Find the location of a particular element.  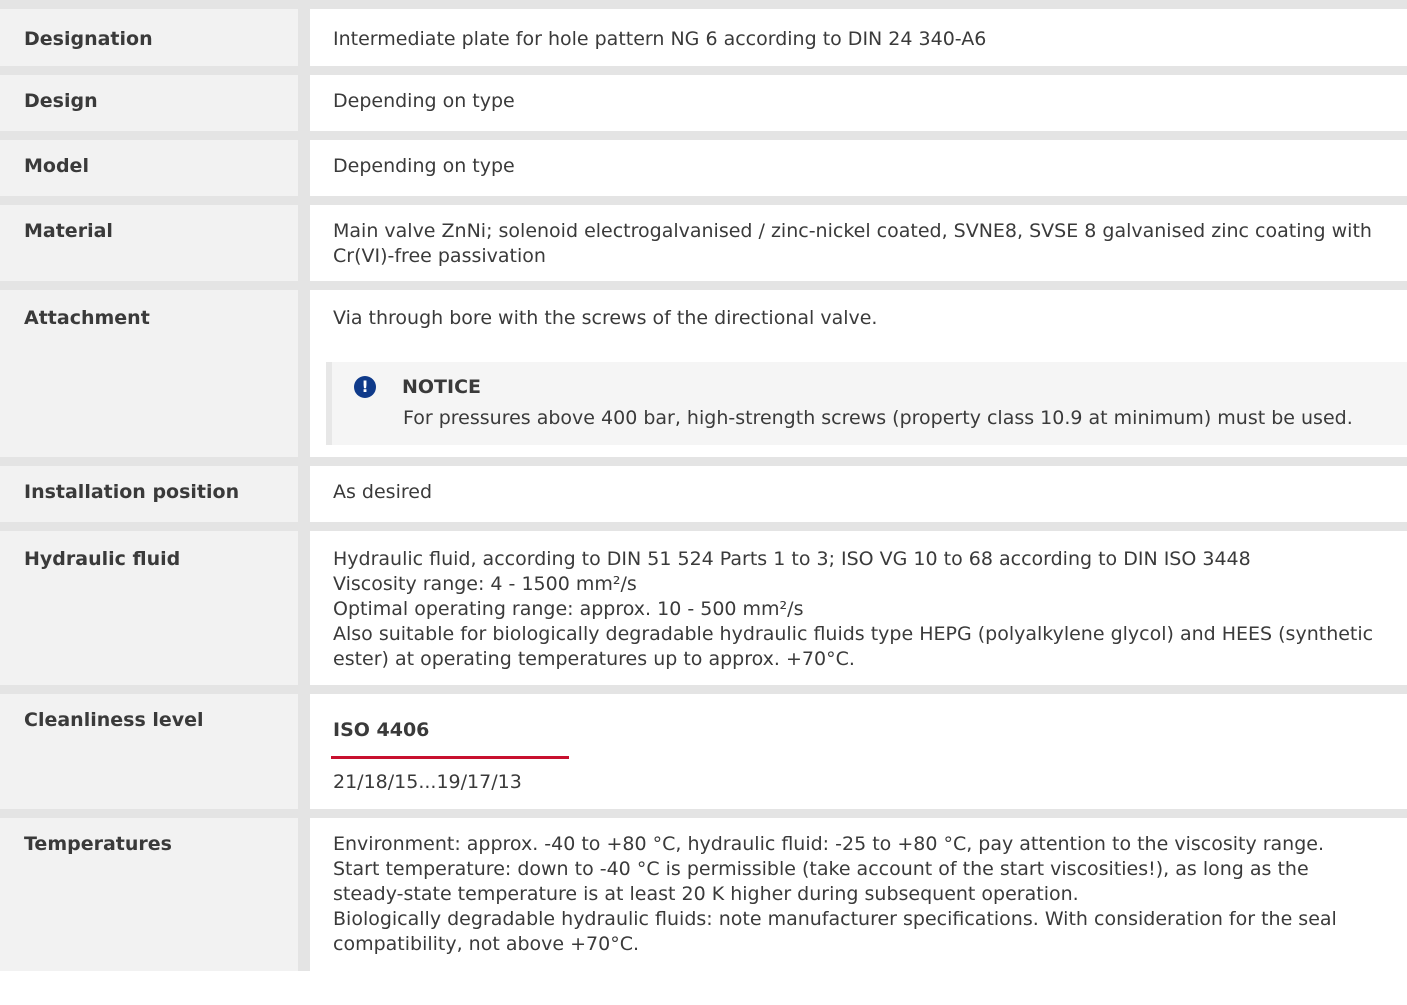

value-line: Cr(VI)-free passivation is located at coordinates (439, 256).